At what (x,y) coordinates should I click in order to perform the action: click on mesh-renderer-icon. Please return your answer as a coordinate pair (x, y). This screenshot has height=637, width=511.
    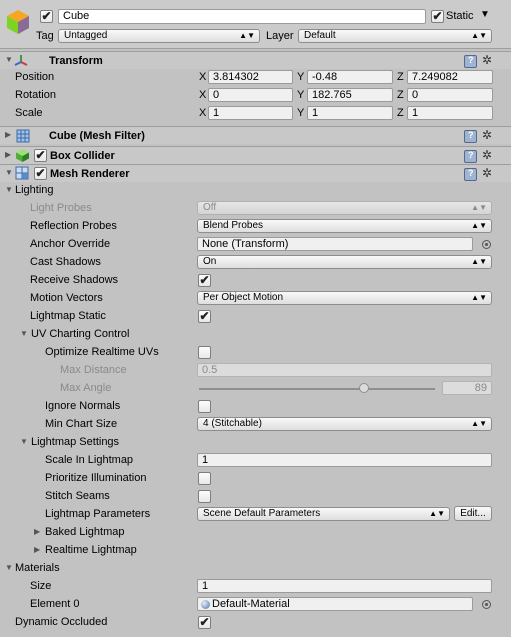
    Looking at the image, I should click on (22, 173).